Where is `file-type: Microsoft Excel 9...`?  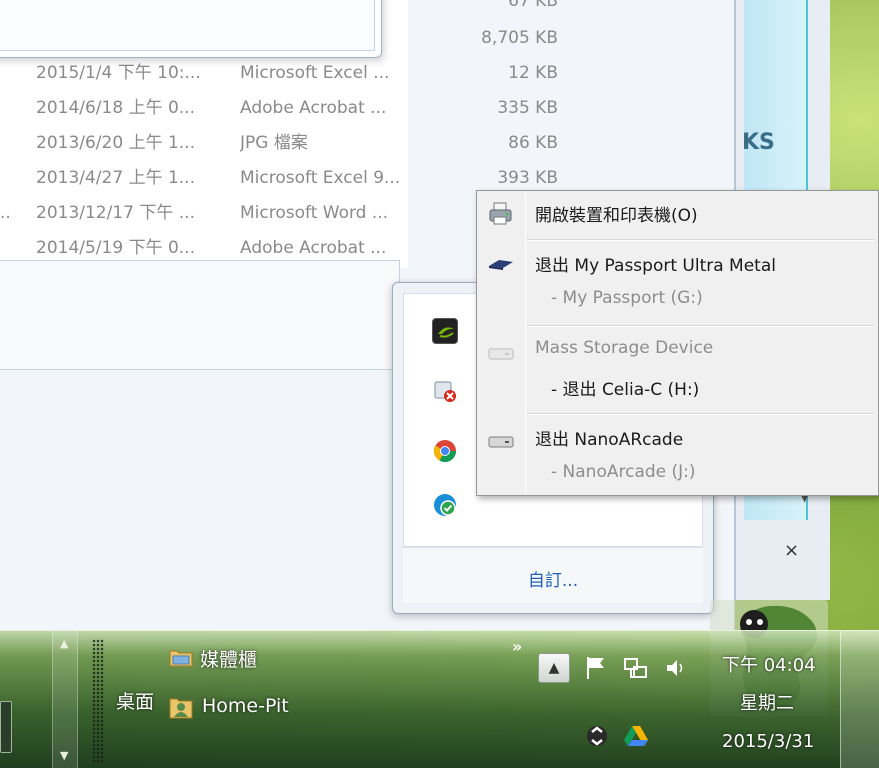
file-type: Microsoft Excel 9... is located at coordinates (320, 178).